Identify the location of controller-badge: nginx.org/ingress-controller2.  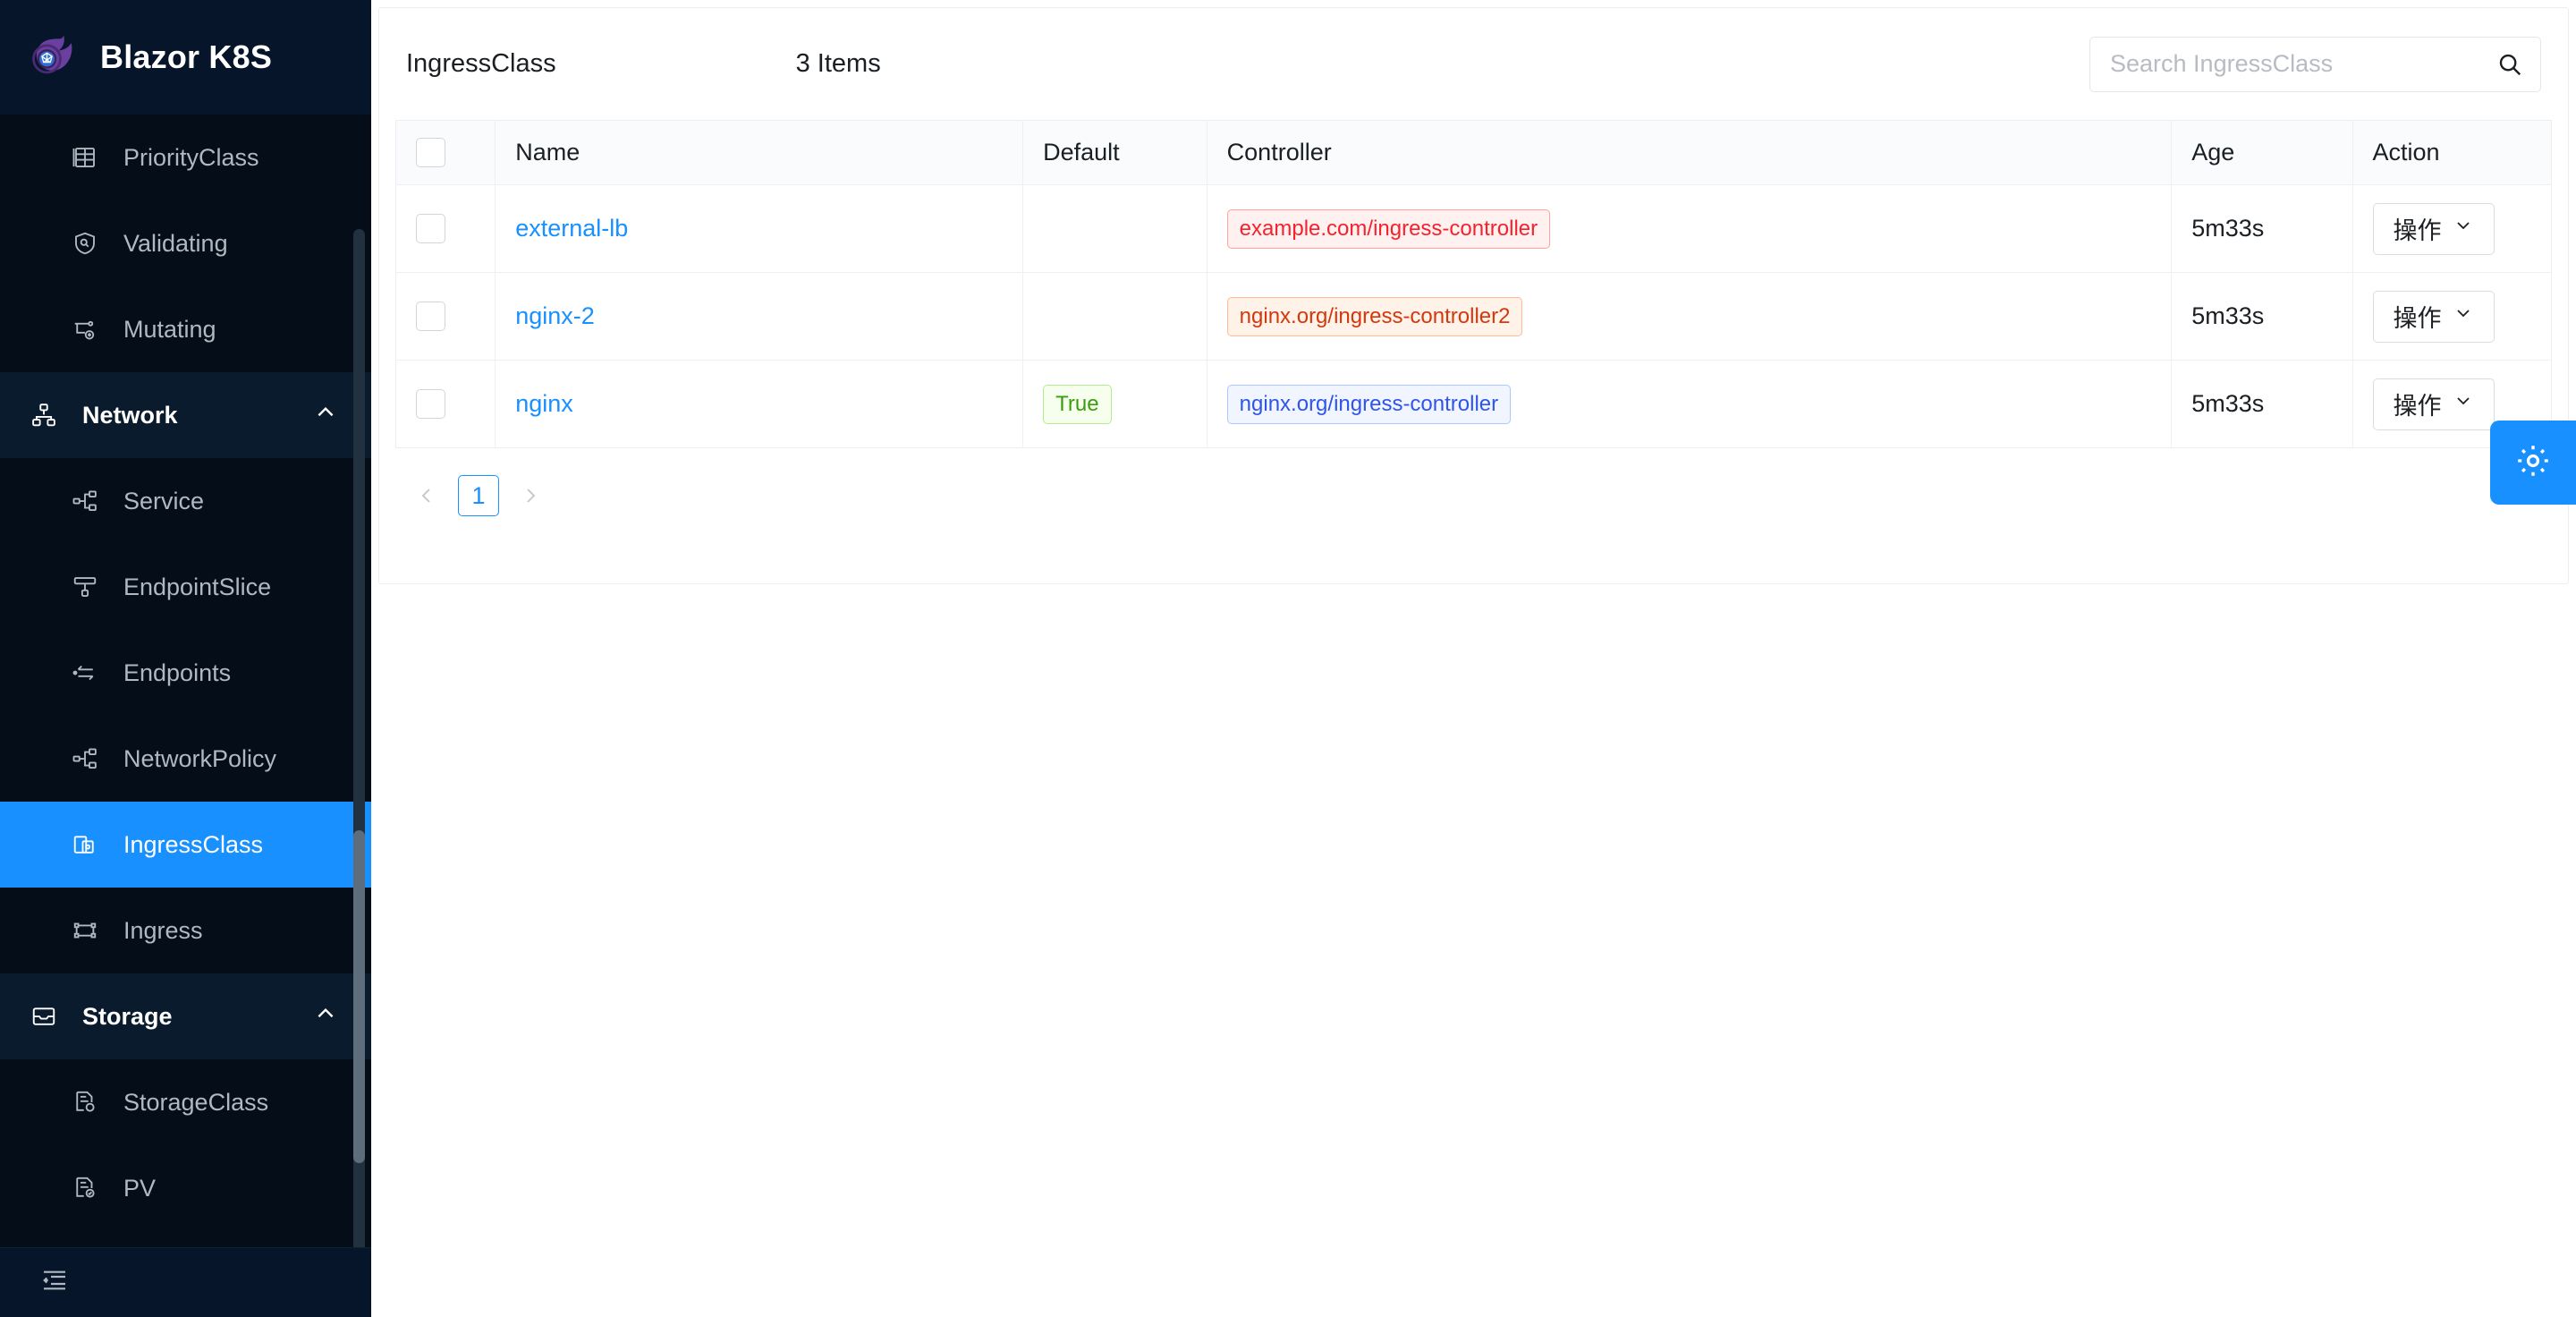
(1374, 316).